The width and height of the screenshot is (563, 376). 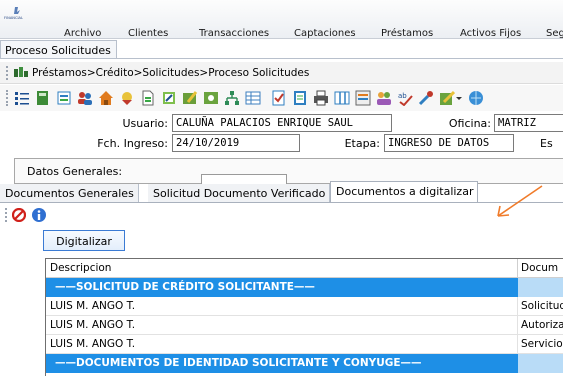 What do you see at coordinates (80, 268) in the screenshot?
I see `column-header-descripcion: Descripcion` at bounding box center [80, 268].